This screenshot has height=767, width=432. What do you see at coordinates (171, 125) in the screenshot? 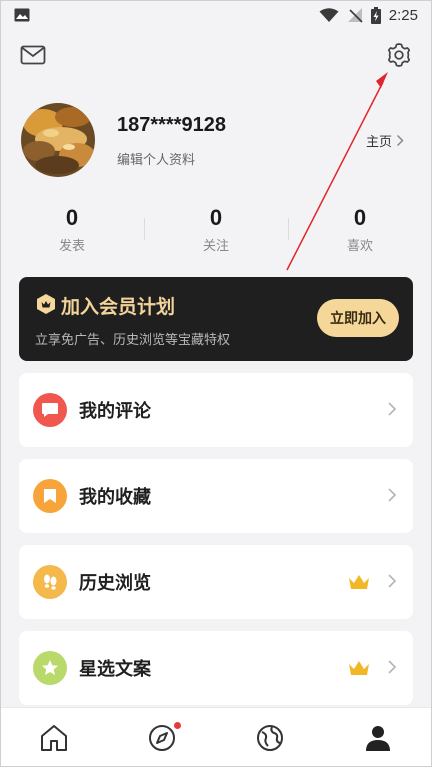
I see `user-phone: 187****9128` at bounding box center [171, 125].